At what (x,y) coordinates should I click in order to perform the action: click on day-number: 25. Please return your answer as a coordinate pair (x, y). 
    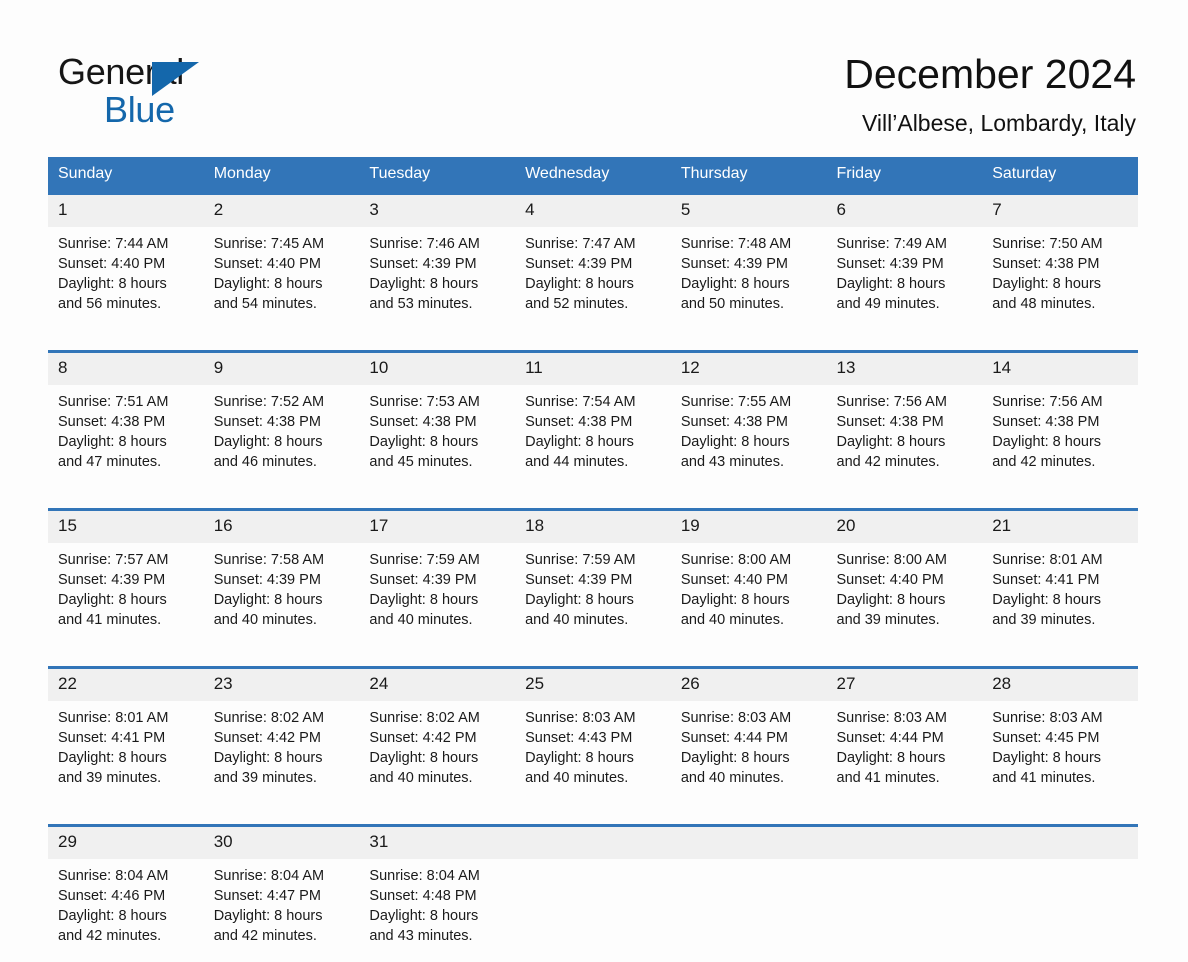
    Looking at the image, I should click on (593, 685).